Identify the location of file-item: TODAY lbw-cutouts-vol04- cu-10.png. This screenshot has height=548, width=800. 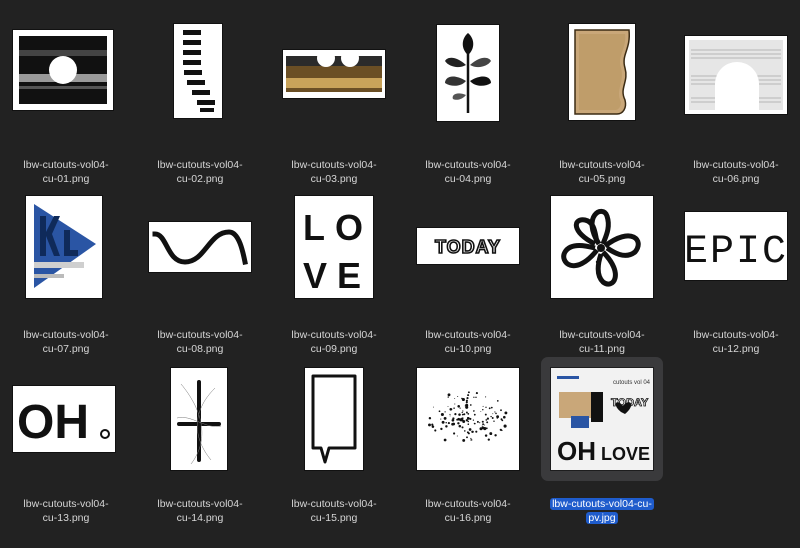
(468, 275).